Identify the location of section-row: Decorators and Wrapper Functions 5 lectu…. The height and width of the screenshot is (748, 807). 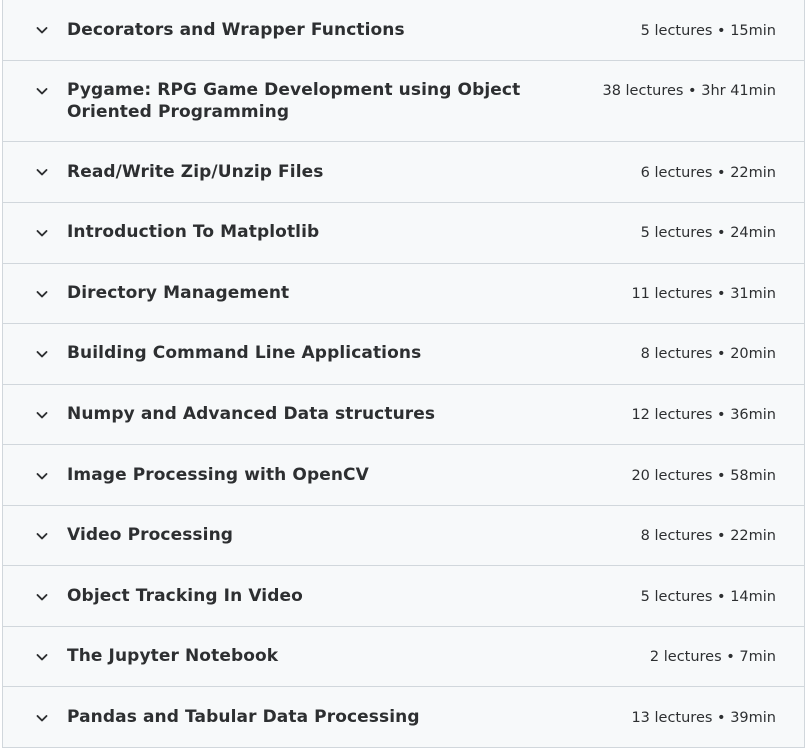
(403, 30).